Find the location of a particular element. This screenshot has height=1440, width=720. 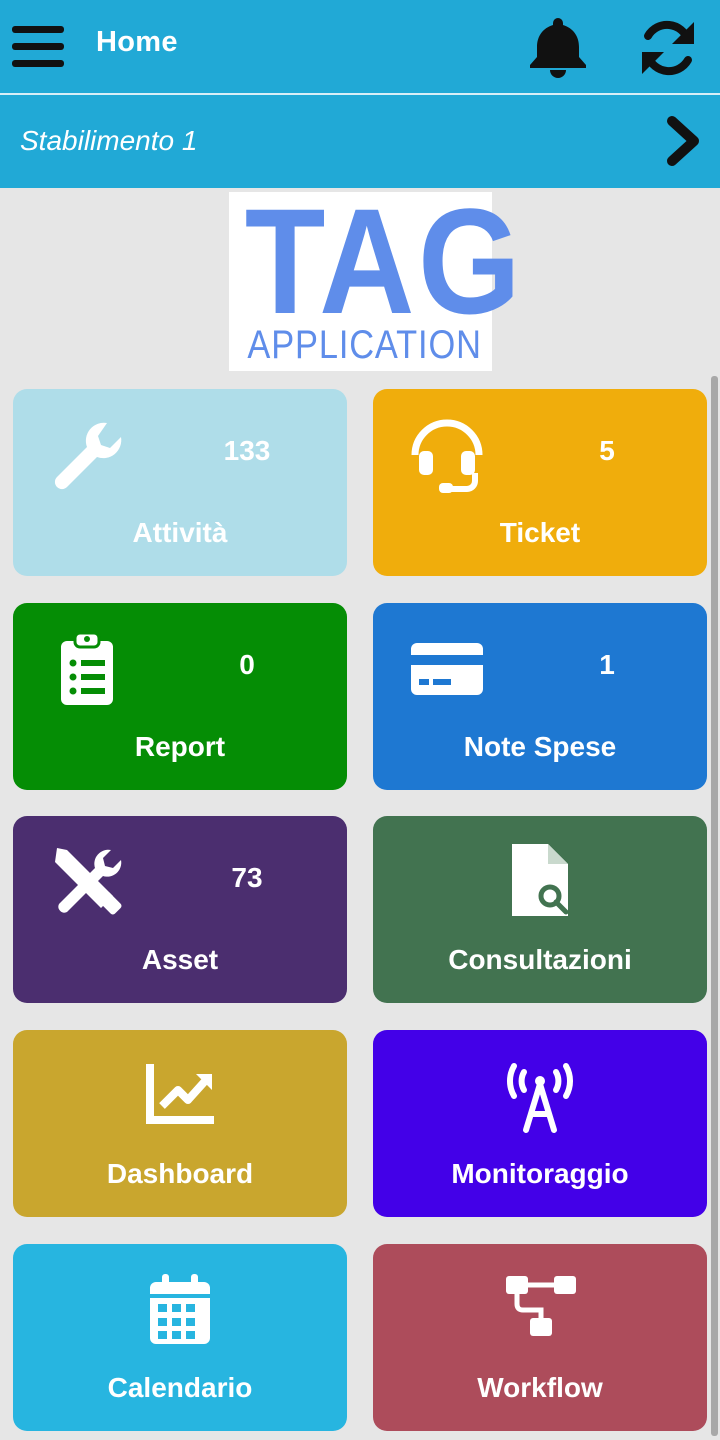

tile-dashboard: Dashboard is located at coordinates (180, 1123).